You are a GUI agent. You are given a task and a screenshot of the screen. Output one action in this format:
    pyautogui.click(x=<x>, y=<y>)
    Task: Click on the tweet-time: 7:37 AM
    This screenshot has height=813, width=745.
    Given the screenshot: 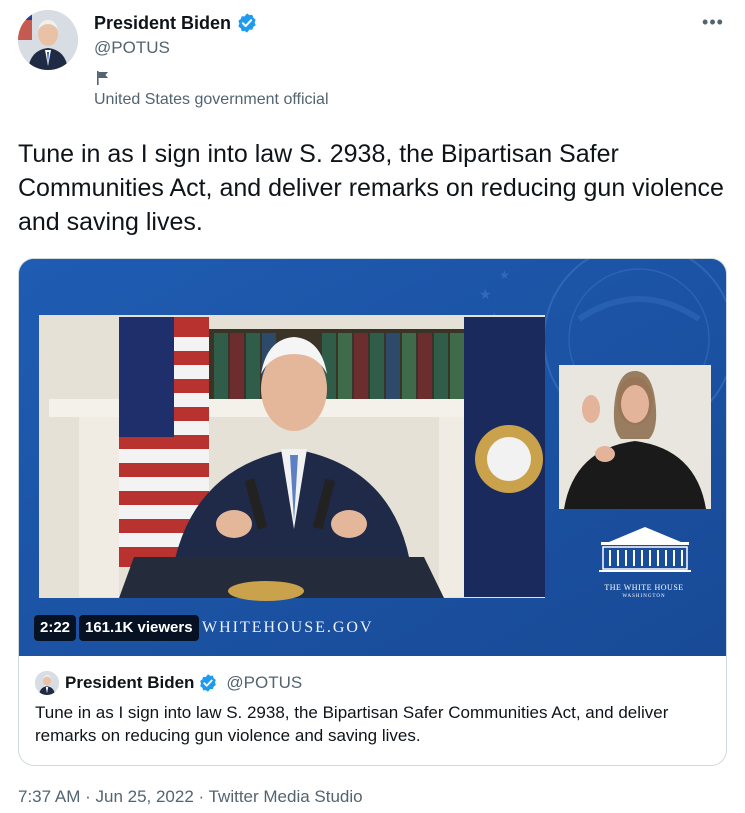 What is the action you would take?
    pyautogui.click(x=49, y=796)
    